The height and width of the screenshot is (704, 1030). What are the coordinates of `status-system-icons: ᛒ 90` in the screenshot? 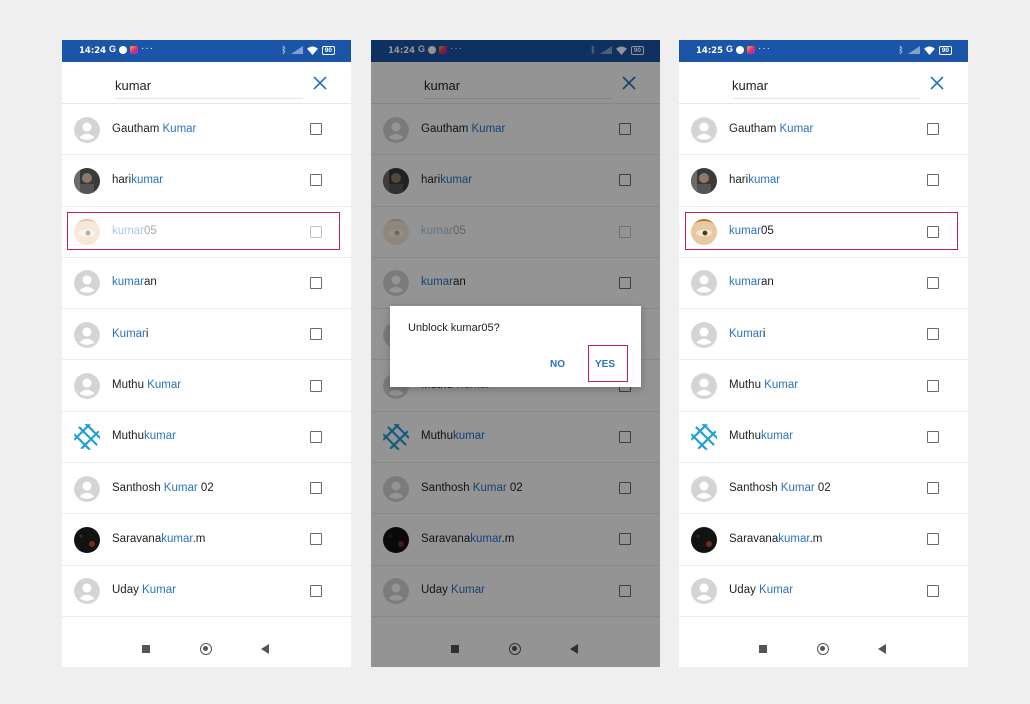 It's located at (308, 50).